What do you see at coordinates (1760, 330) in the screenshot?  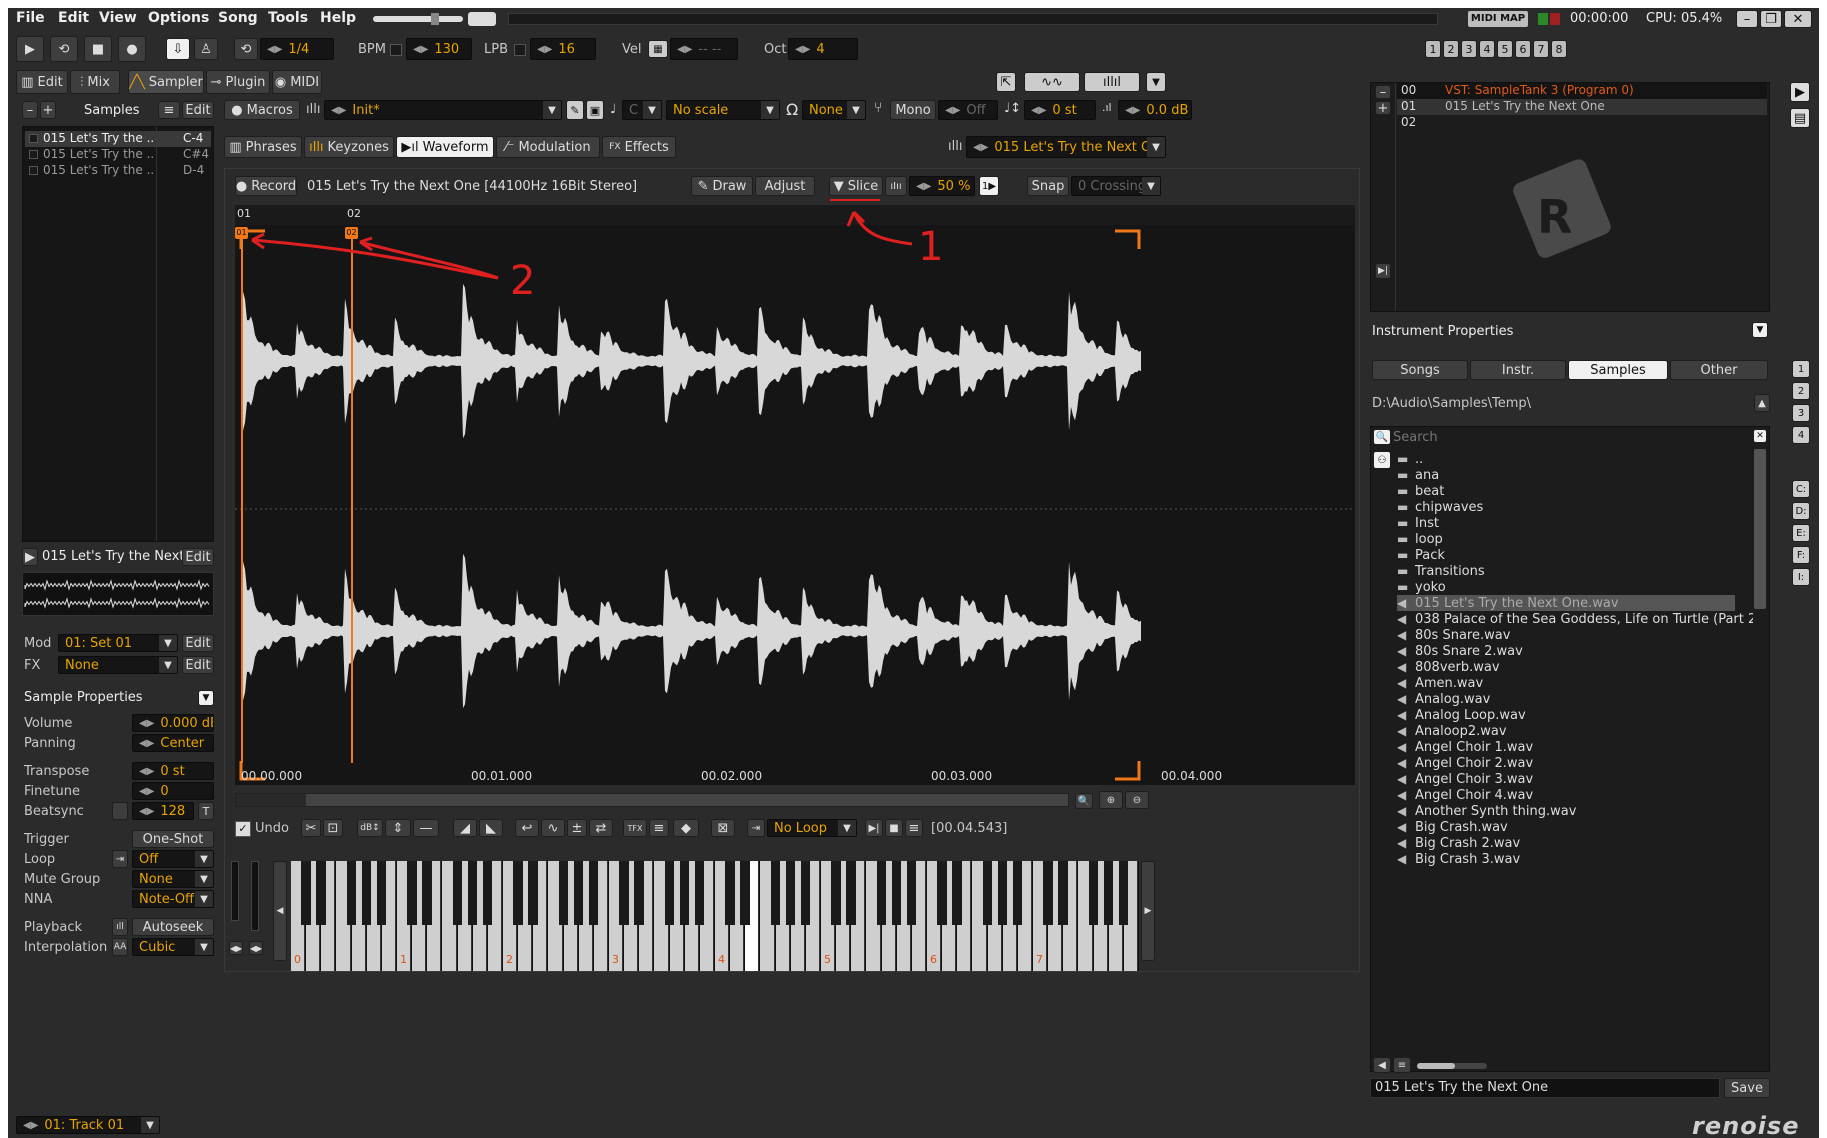 I see `instrument-properties-collapse-icon: ▼` at bounding box center [1760, 330].